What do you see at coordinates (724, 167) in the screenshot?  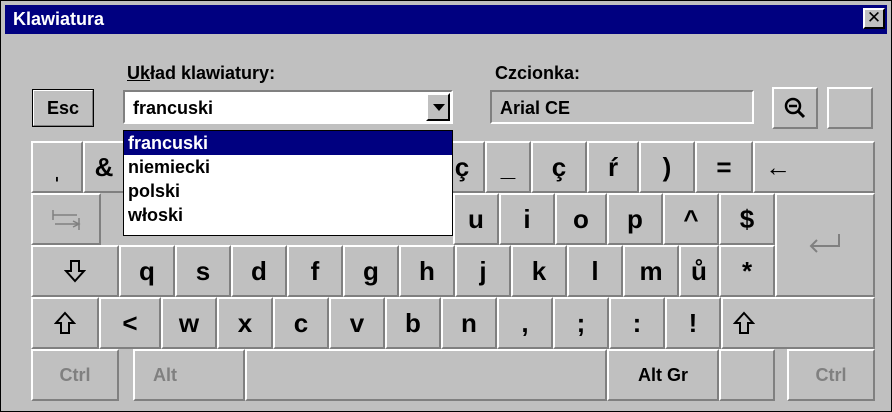 I see `key-equals: =` at bounding box center [724, 167].